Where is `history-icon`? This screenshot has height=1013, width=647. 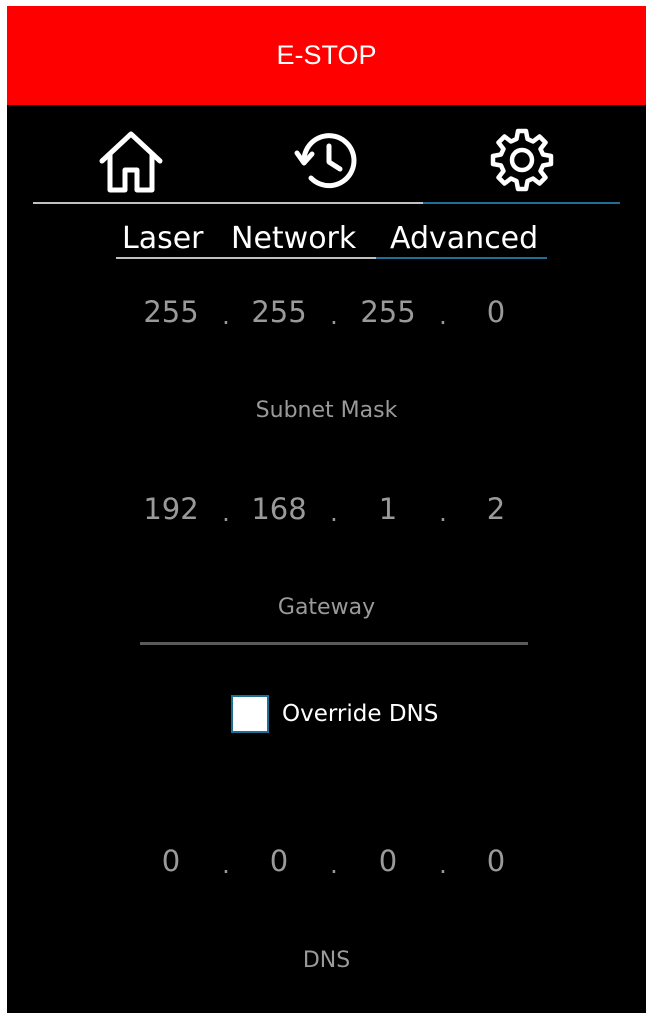 history-icon is located at coordinates (325, 161).